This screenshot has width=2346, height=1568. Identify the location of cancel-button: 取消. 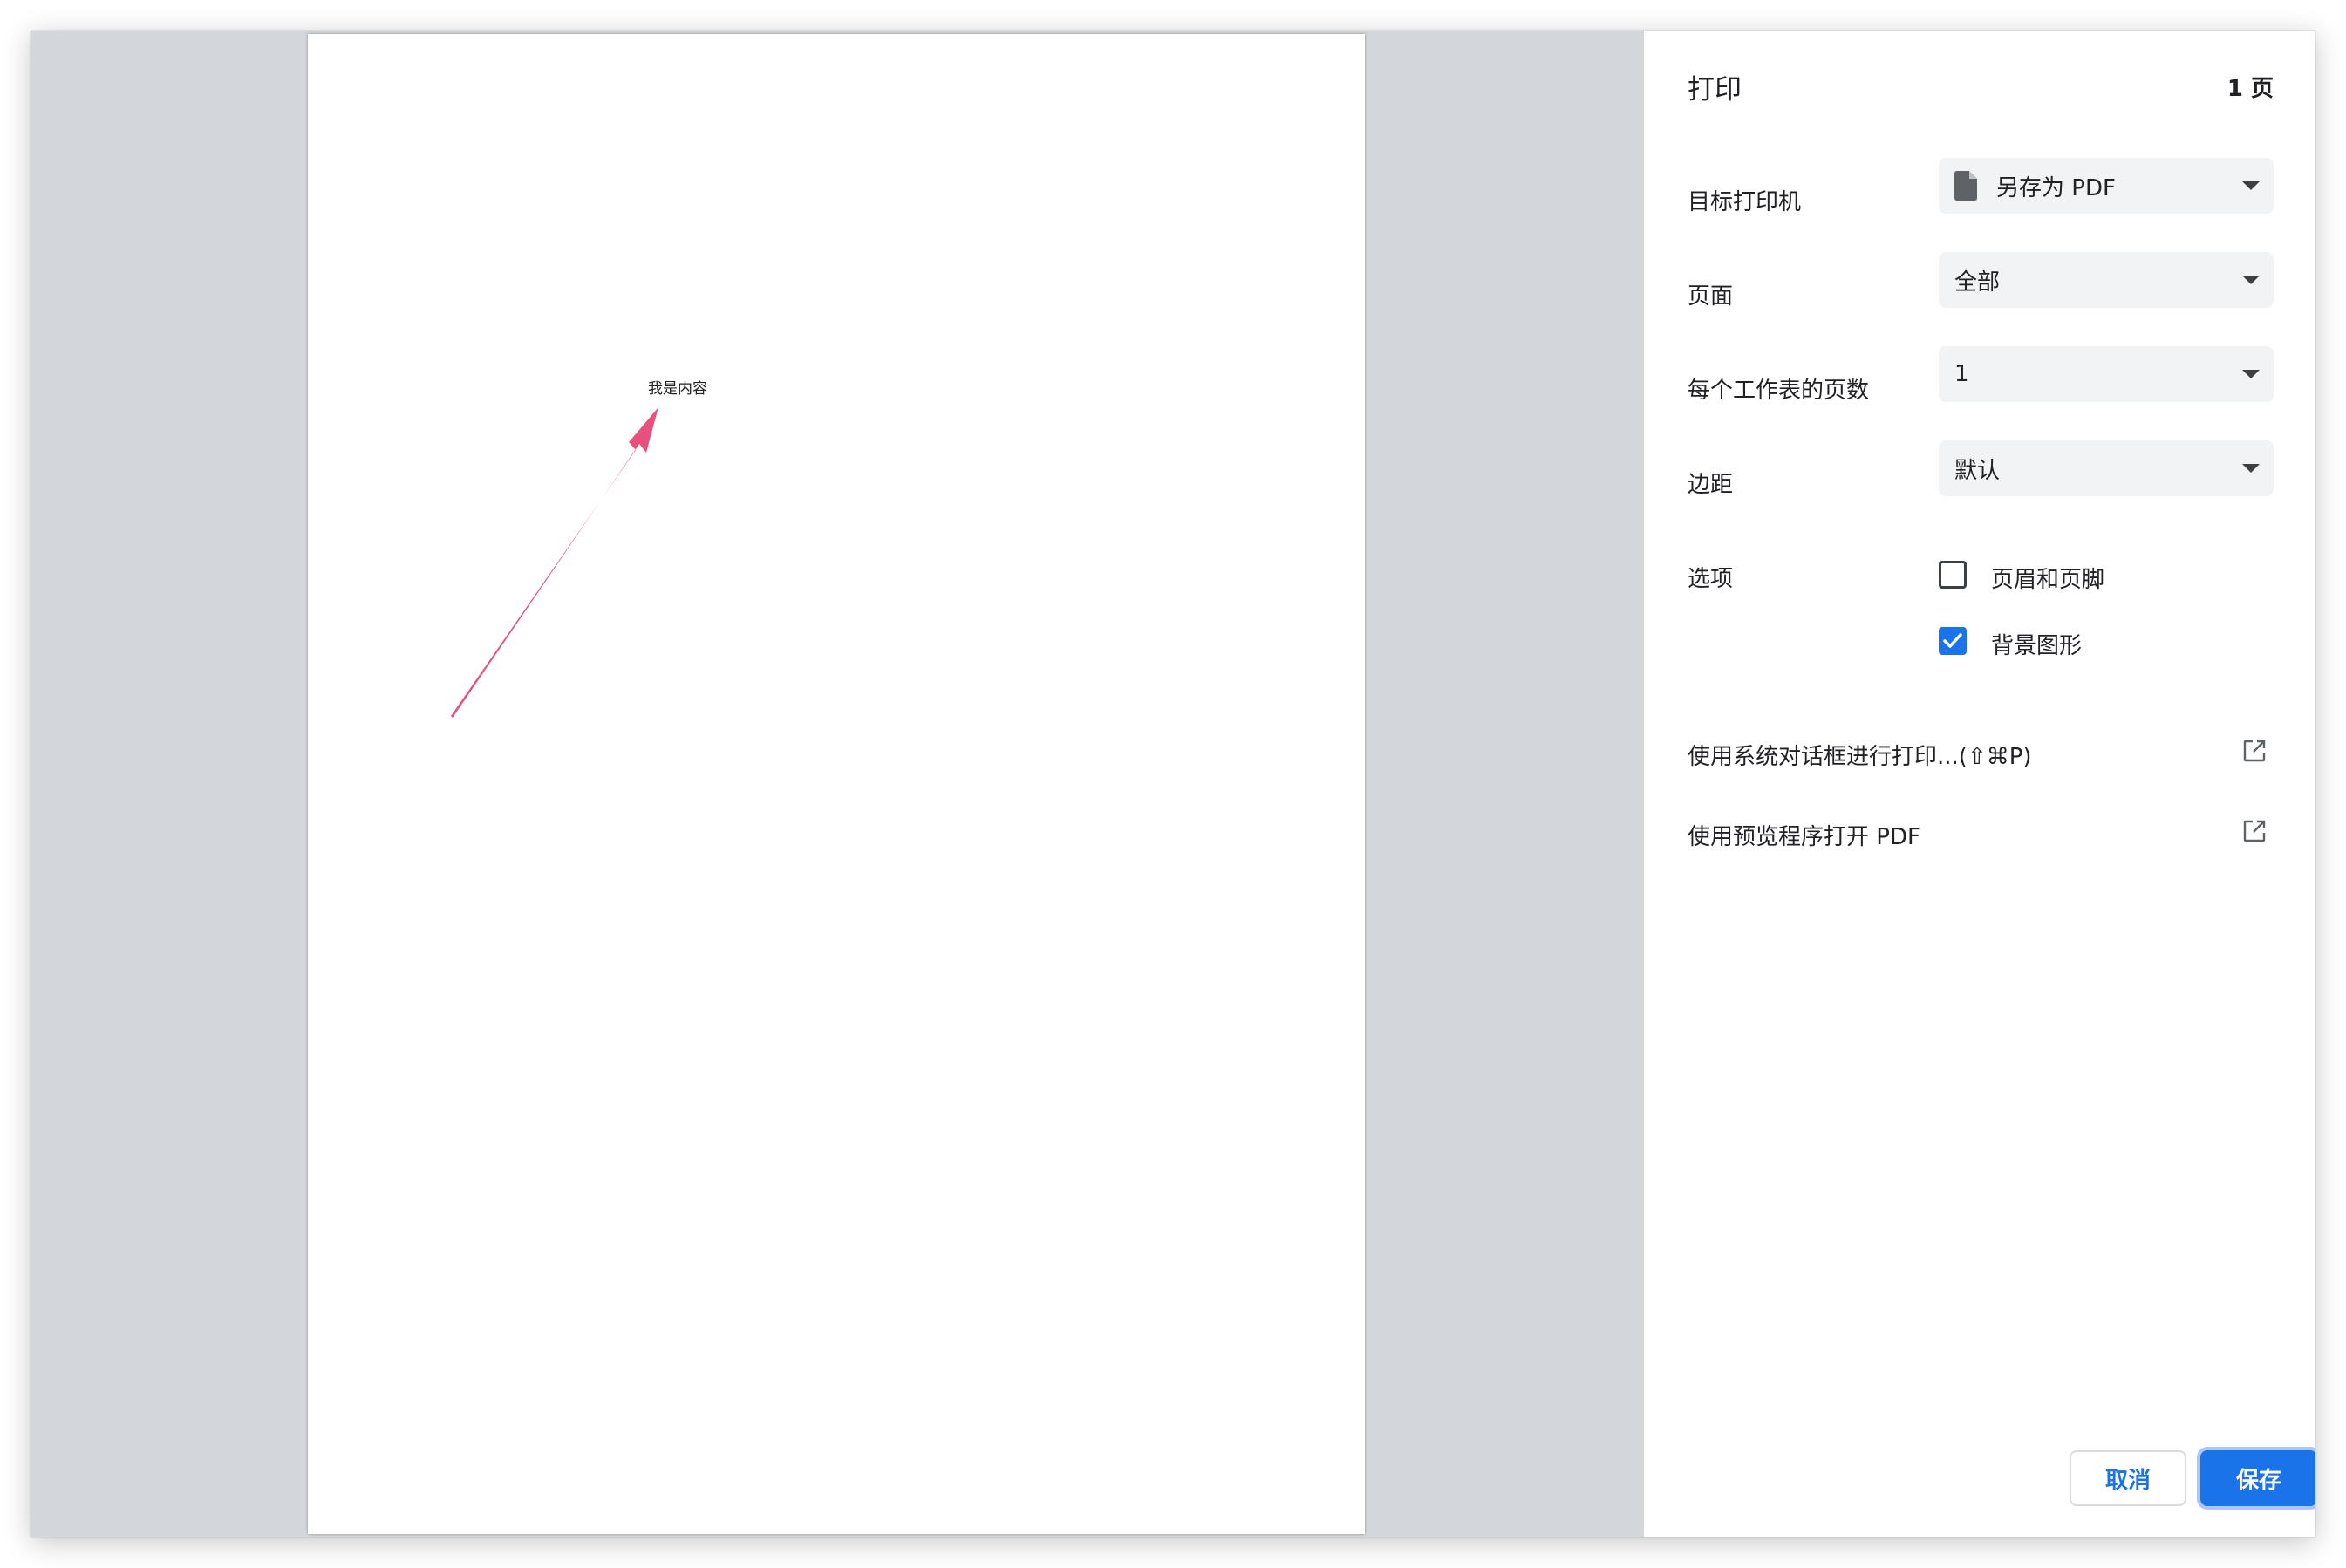
(2128, 1478).